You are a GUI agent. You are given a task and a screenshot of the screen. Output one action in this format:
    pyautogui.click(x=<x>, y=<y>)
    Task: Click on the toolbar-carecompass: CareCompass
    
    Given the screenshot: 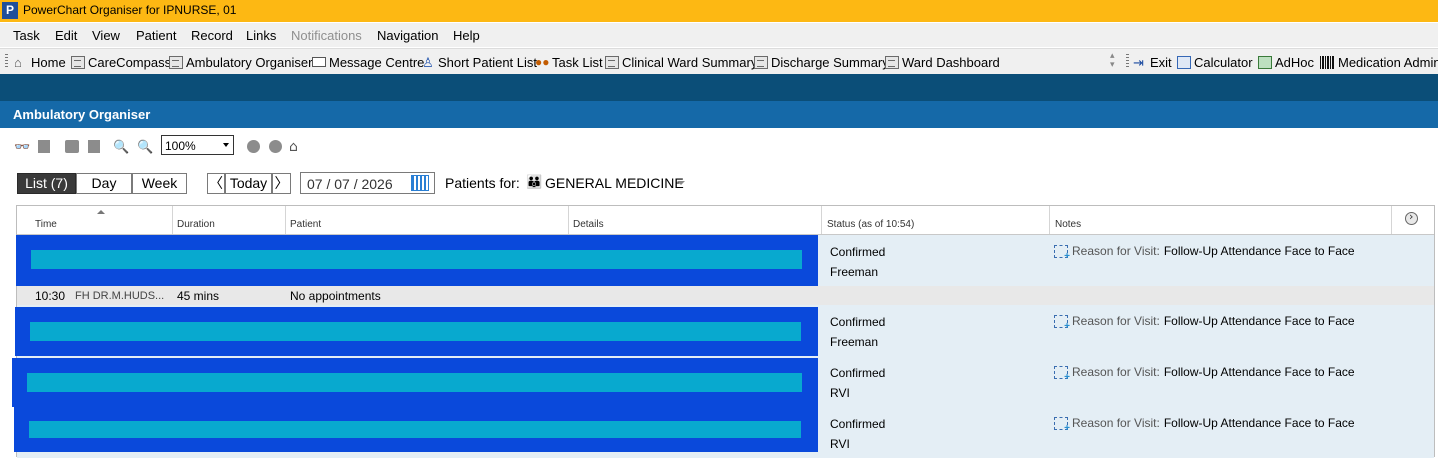 What is the action you would take?
    pyautogui.click(x=121, y=62)
    